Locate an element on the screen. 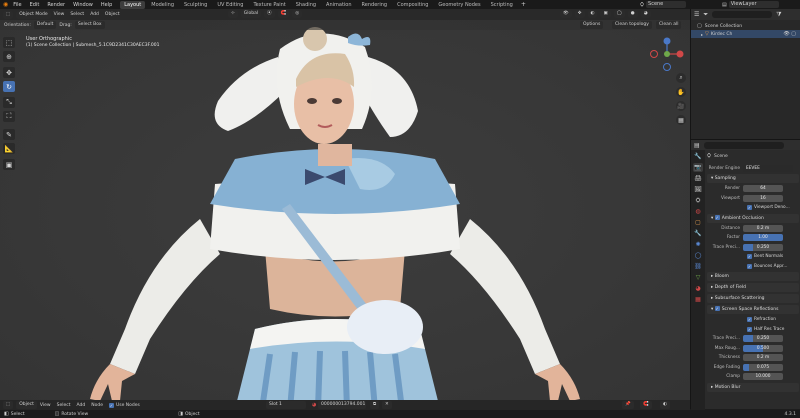  shading-wireframe-icon: ◯ is located at coordinates (619, 14).